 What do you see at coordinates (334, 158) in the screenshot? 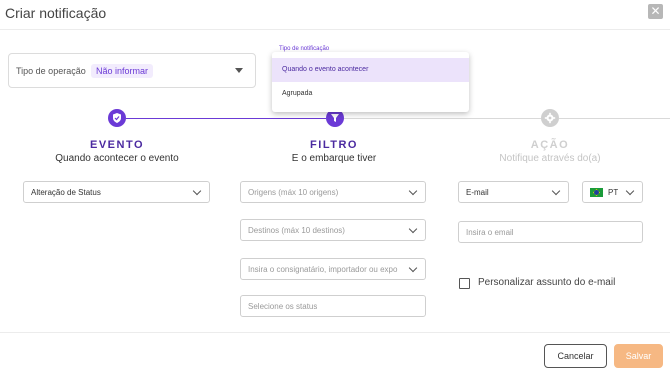
I see `step-filtro-subtitle: E o embarque tiver` at bounding box center [334, 158].